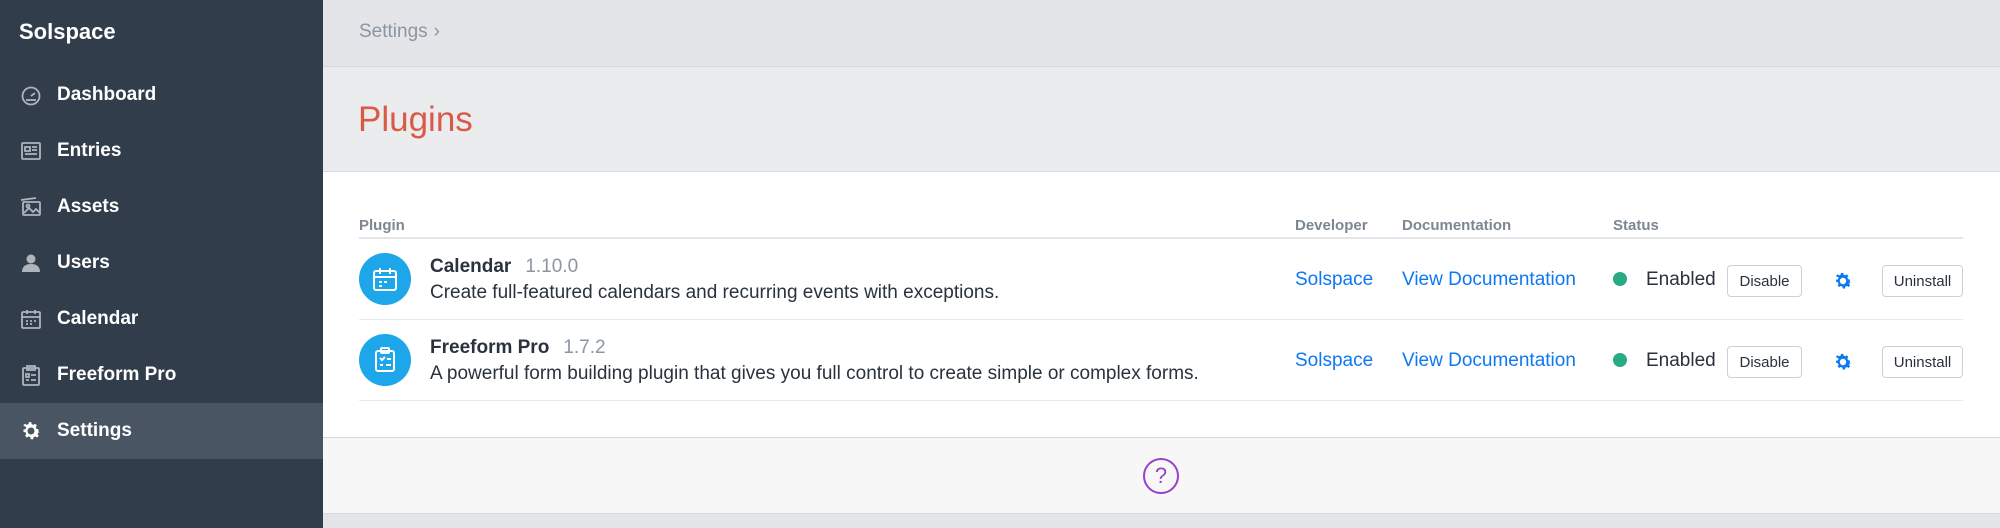  I want to click on sidebar-item-dashboard: Dashboard, so click(161, 95).